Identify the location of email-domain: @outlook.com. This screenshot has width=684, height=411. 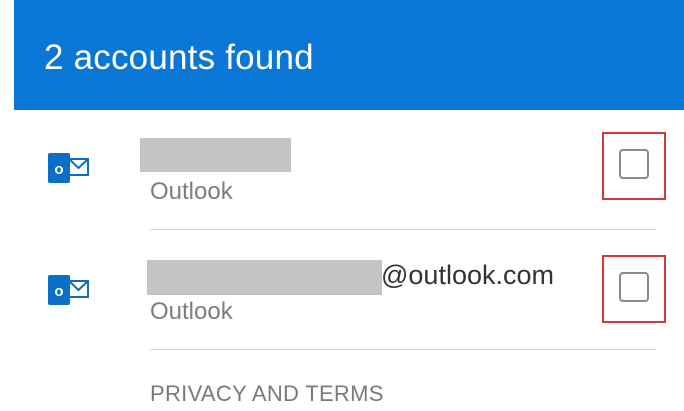
(467, 275).